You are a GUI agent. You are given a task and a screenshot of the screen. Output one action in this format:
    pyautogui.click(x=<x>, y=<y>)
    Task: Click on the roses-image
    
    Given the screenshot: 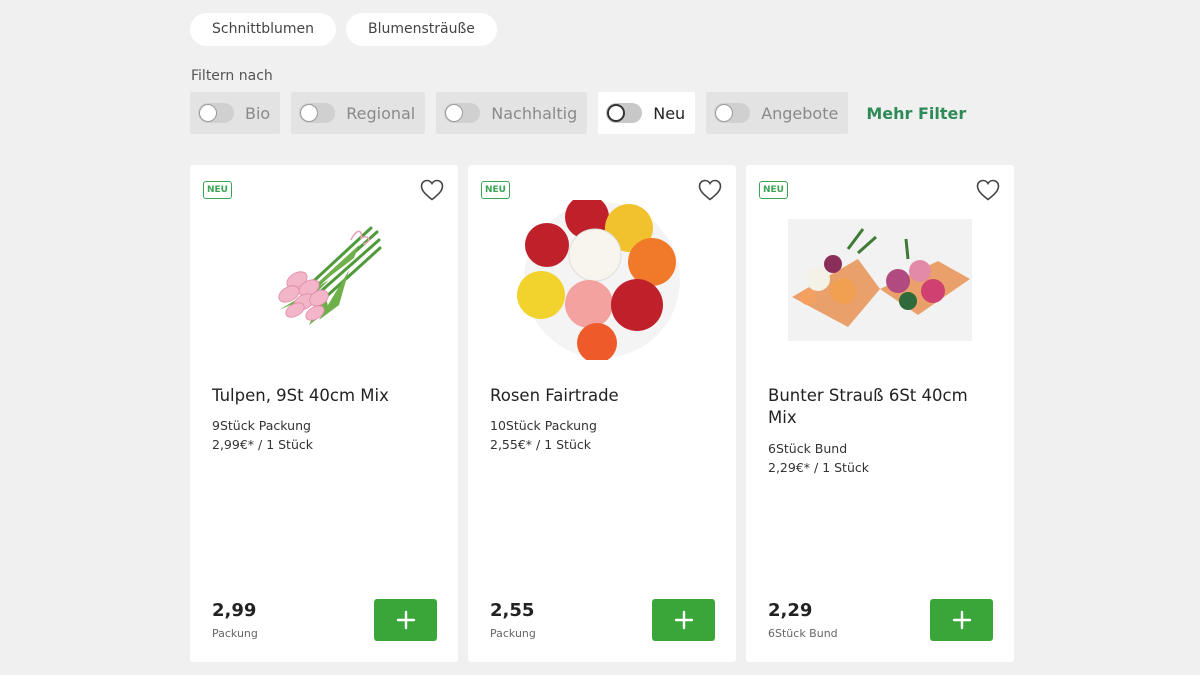 What is the action you would take?
    pyautogui.click(x=598, y=280)
    